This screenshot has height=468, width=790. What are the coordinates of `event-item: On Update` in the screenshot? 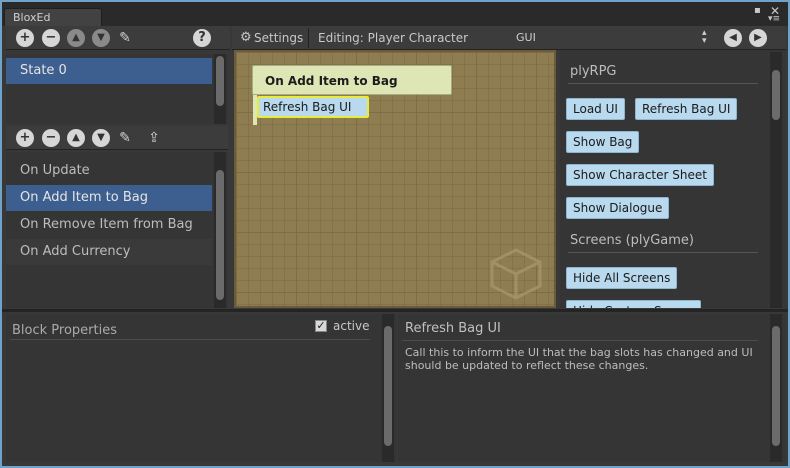 It's located at (109, 171).